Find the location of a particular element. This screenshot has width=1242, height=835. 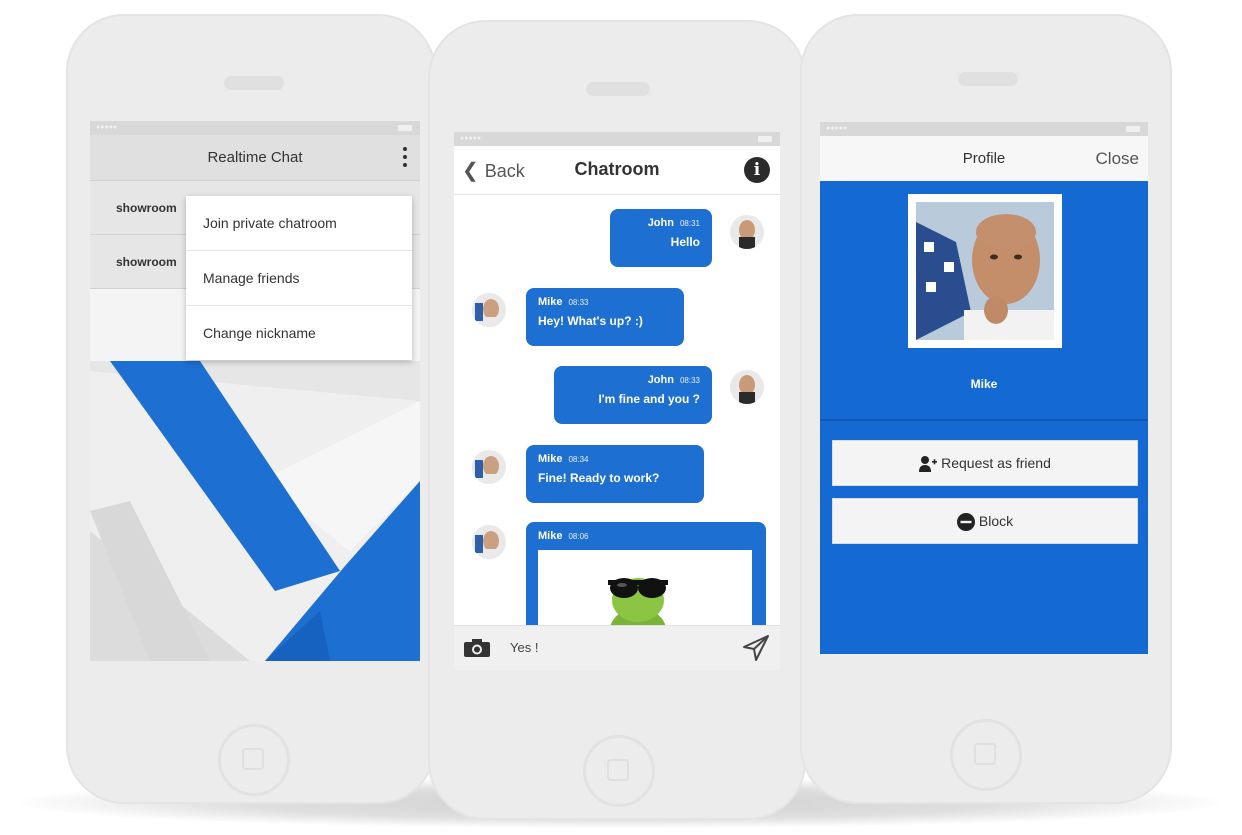

menu-item-manage-friends: Manage friends is located at coordinates (299, 278).